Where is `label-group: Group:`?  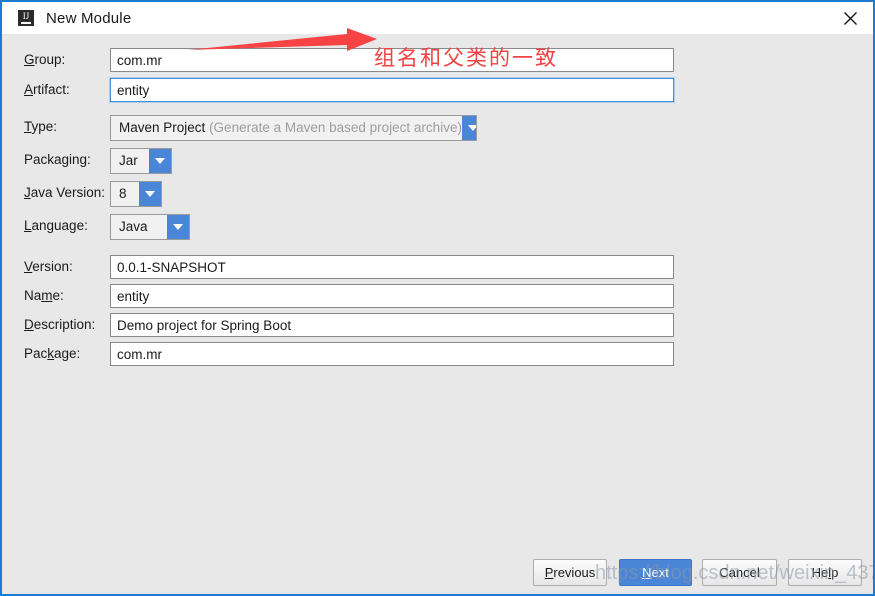 label-group: Group: is located at coordinates (45, 59).